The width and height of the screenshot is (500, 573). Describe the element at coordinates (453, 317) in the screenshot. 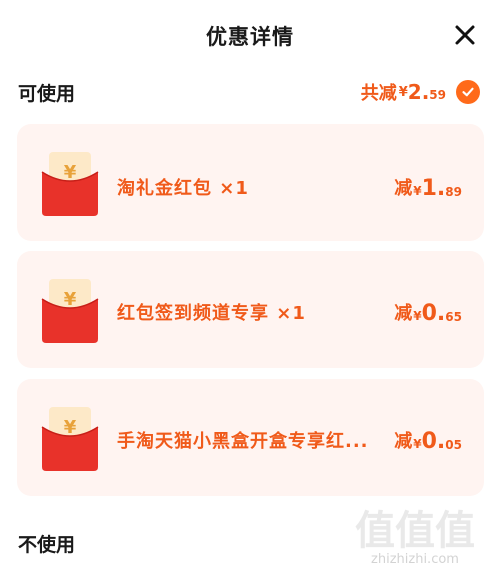

I see `amount-dec: 65` at that location.